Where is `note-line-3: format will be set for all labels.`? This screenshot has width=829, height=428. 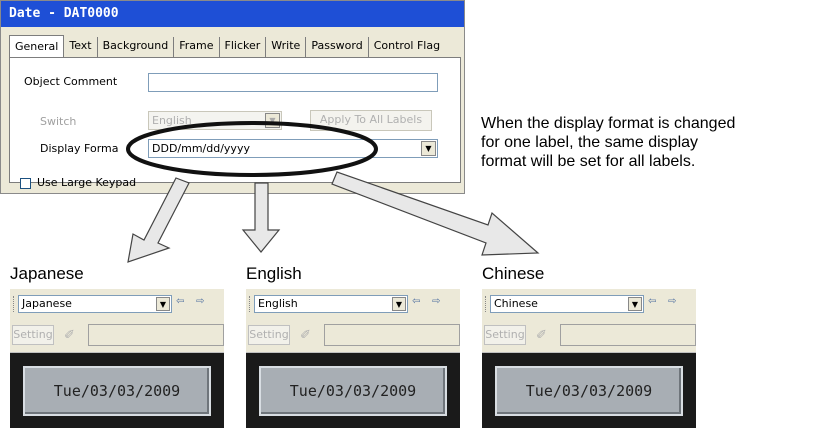
note-line-3: format will be set for all labels. is located at coordinates (588, 161).